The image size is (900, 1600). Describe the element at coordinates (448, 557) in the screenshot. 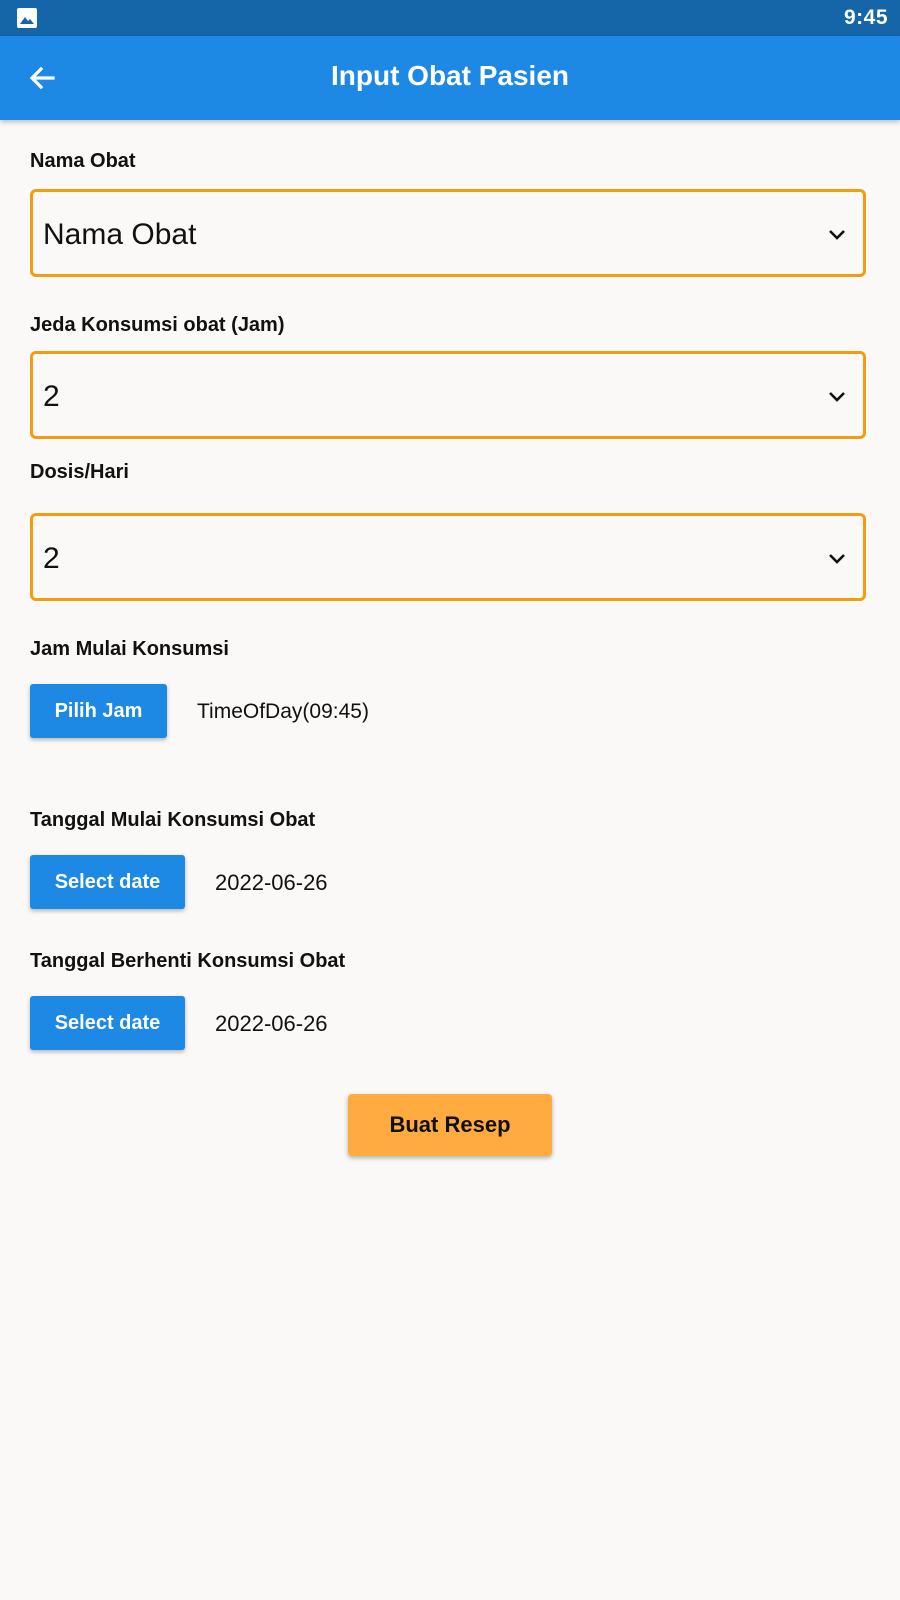

I see `dosis-hari-dropdown: 2` at that location.